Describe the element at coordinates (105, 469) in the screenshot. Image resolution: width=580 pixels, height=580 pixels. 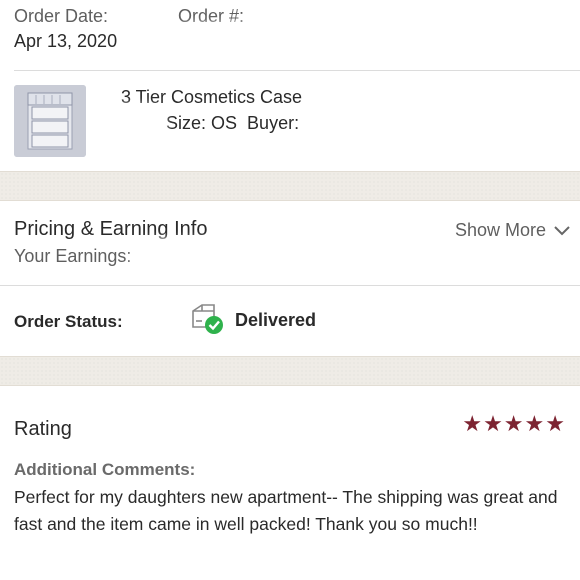
I see `comments-label: Additional Comments:` at that location.